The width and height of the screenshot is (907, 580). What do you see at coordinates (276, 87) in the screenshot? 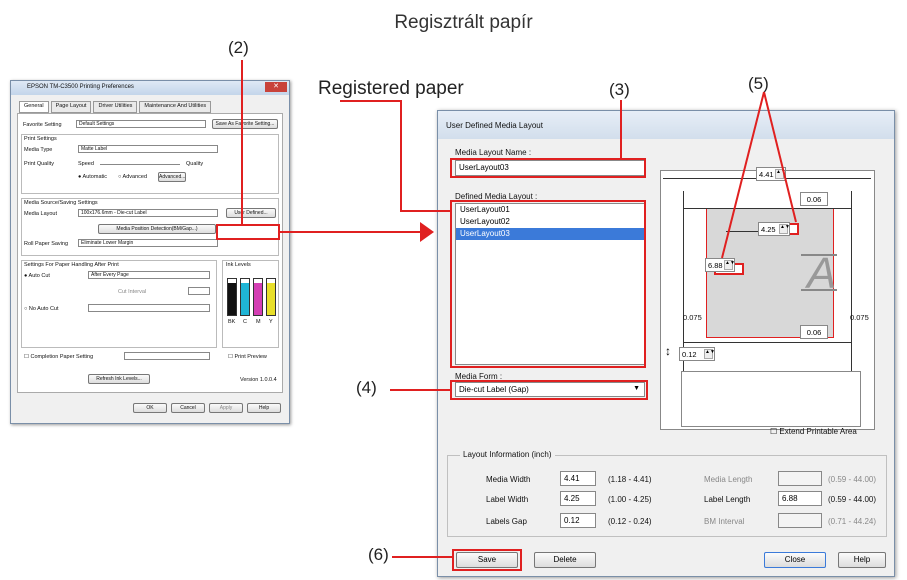
I see `close-button: ✕` at bounding box center [276, 87].